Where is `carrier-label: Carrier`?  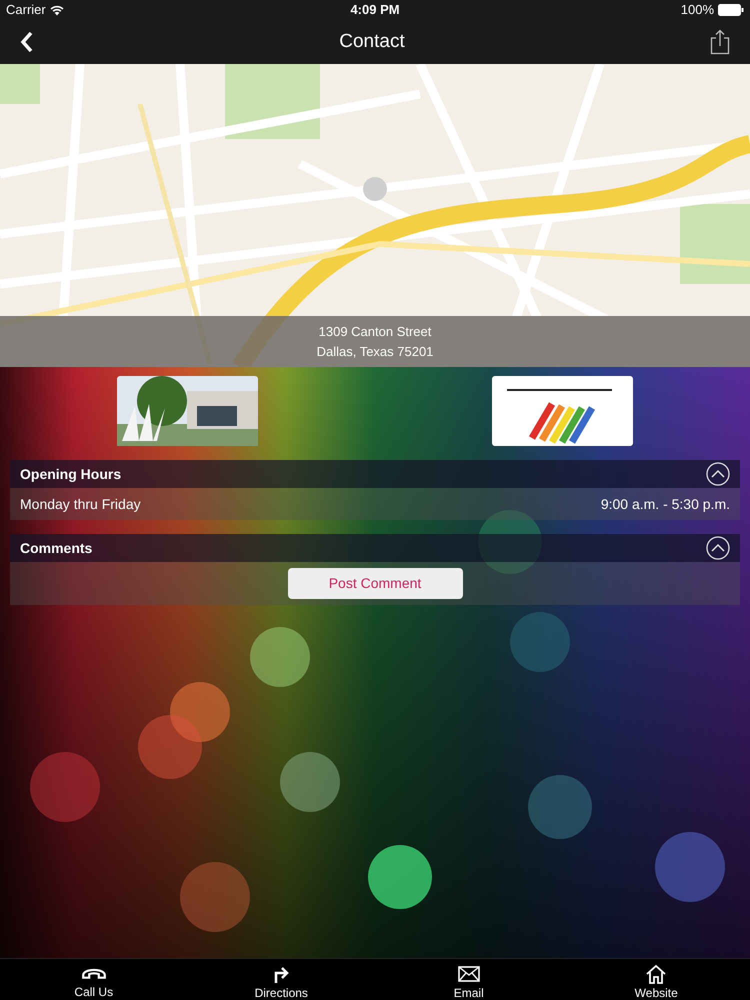
carrier-label: Carrier is located at coordinates (26, 10).